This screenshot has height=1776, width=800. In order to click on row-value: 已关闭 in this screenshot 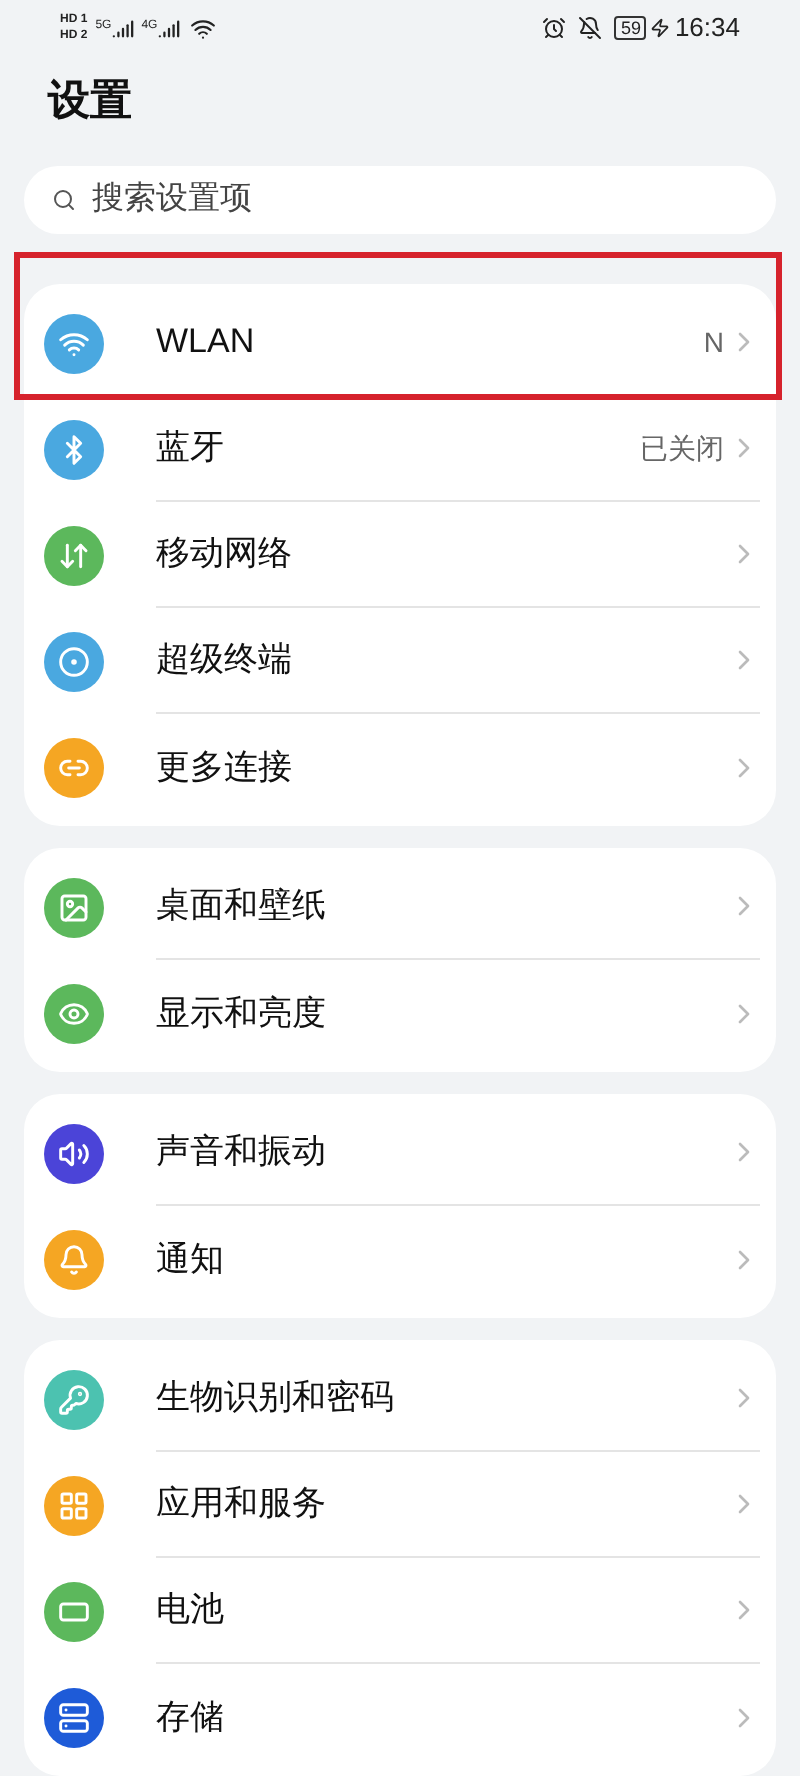, I will do `click(682, 448)`.